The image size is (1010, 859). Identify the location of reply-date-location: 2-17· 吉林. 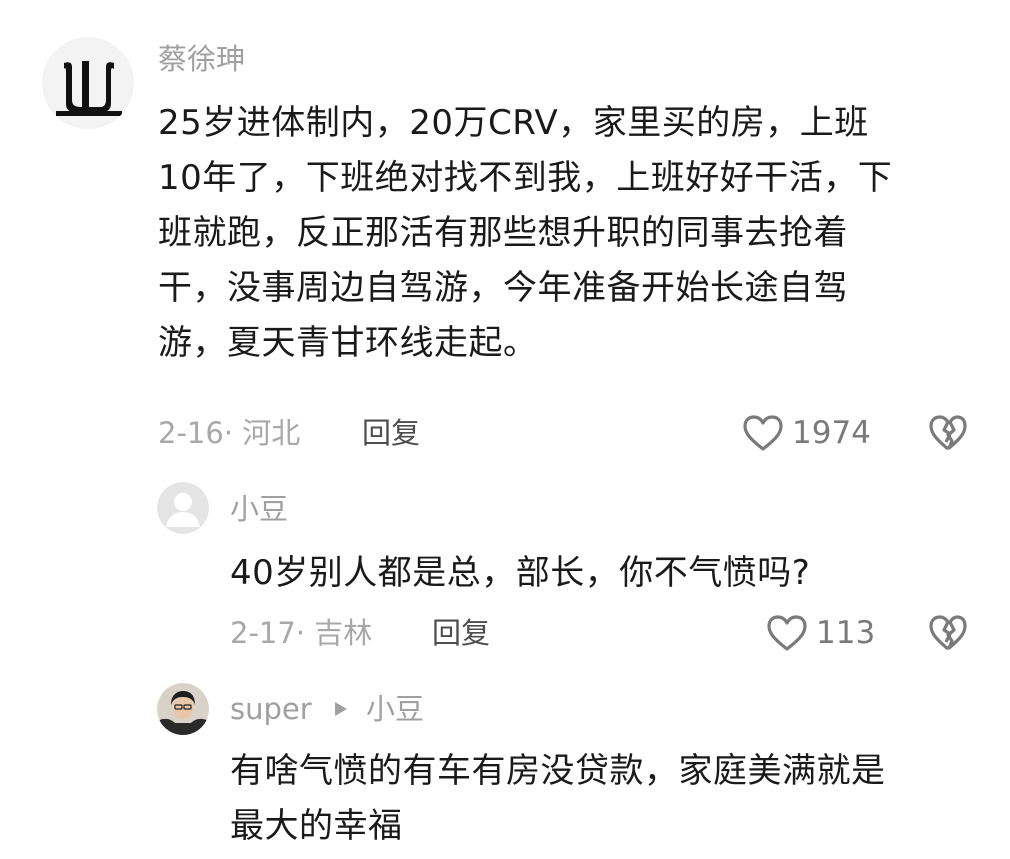
(301, 633).